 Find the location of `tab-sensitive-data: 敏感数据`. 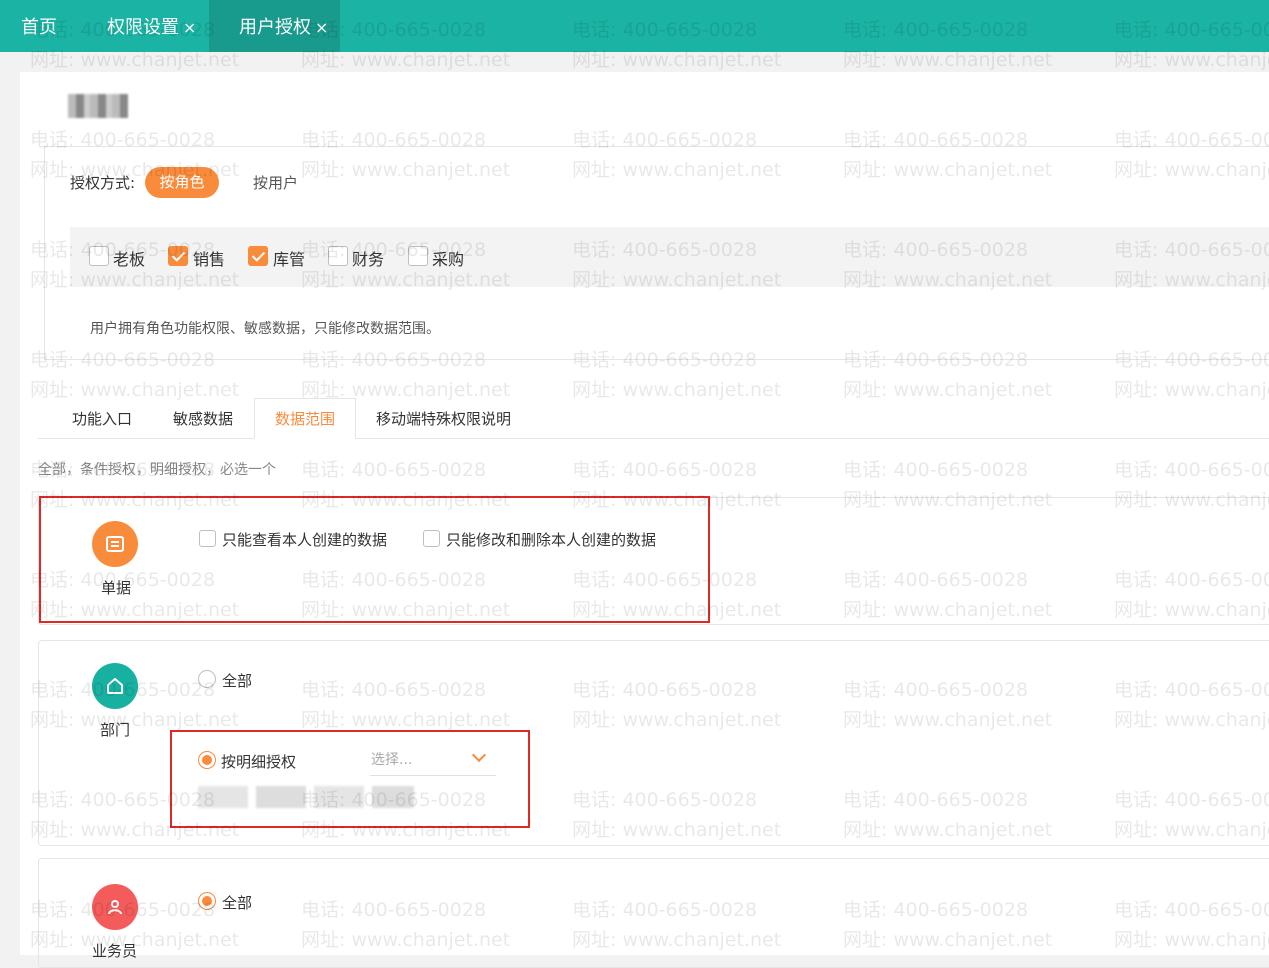

tab-sensitive-data: 敏感数据 is located at coordinates (203, 418).